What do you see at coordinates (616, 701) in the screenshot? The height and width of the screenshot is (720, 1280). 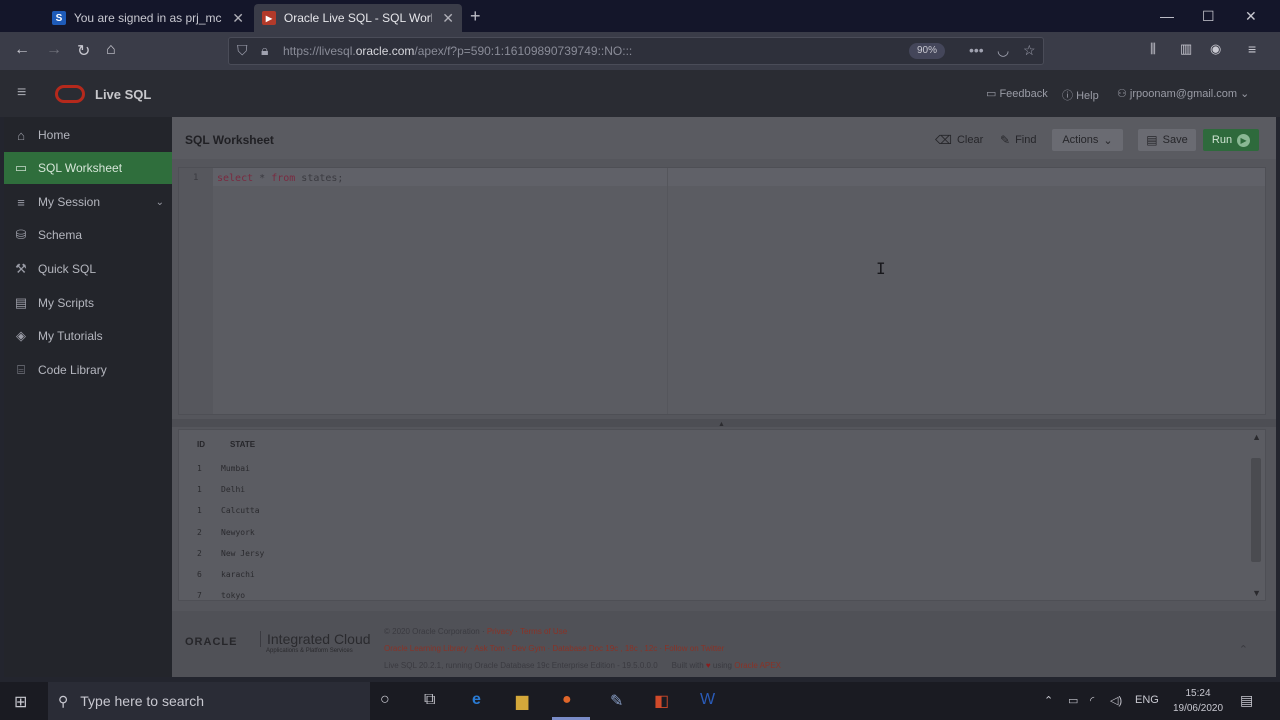 I see `paint-icon: ✎` at bounding box center [616, 701].